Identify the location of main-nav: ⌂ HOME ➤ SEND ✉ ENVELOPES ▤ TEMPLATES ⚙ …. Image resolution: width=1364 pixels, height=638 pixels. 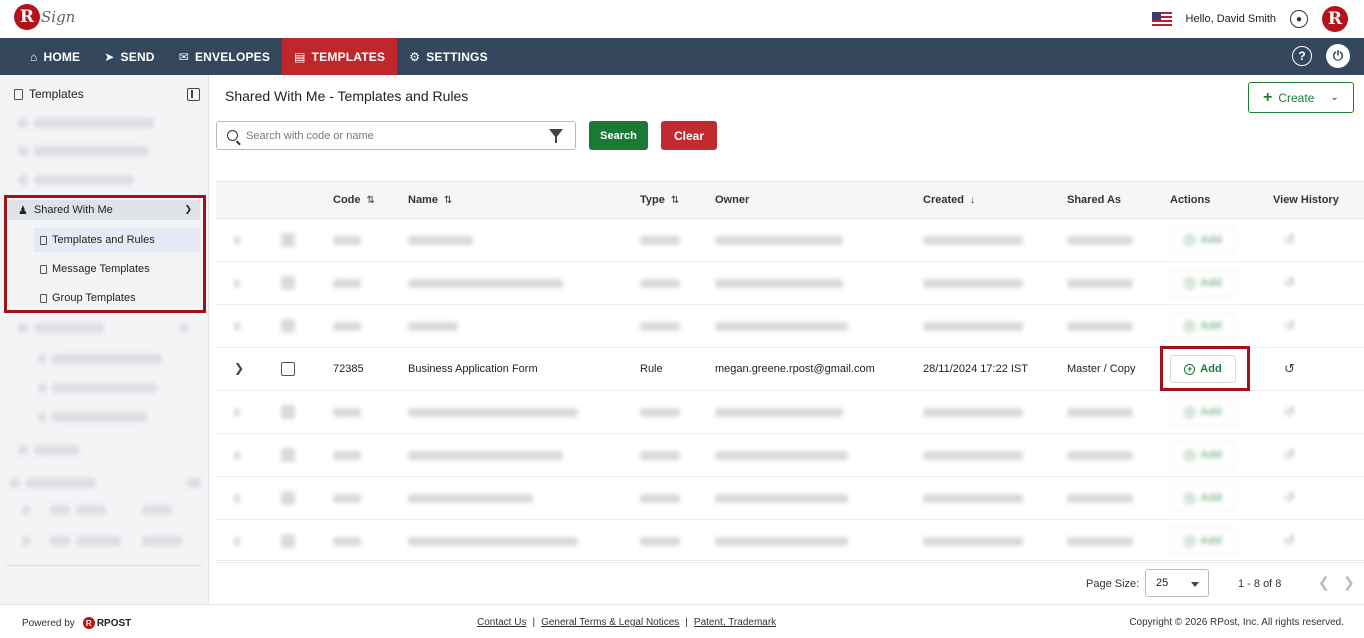
(682, 56).